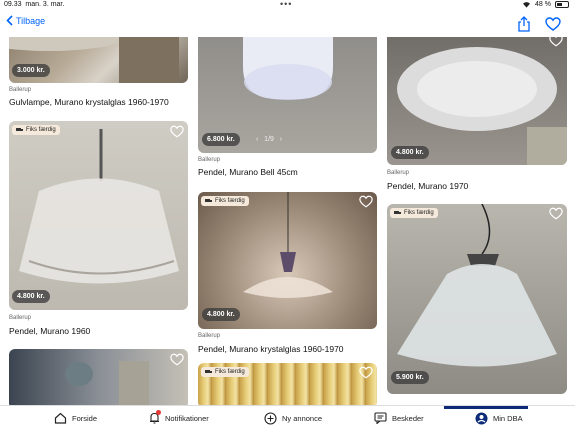 This screenshot has height=431, width=575. What do you see at coordinates (481, 418) in the screenshot?
I see `profile-icon` at bounding box center [481, 418].